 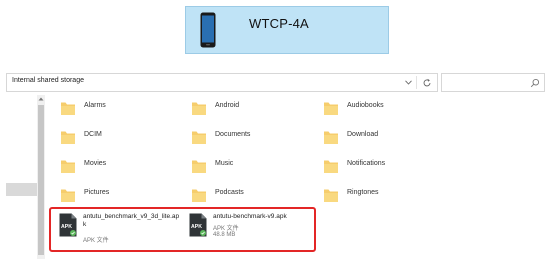 What do you see at coordinates (97, 192) in the screenshot?
I see `folder-label: Pictures` at bounding box center [97, 192].